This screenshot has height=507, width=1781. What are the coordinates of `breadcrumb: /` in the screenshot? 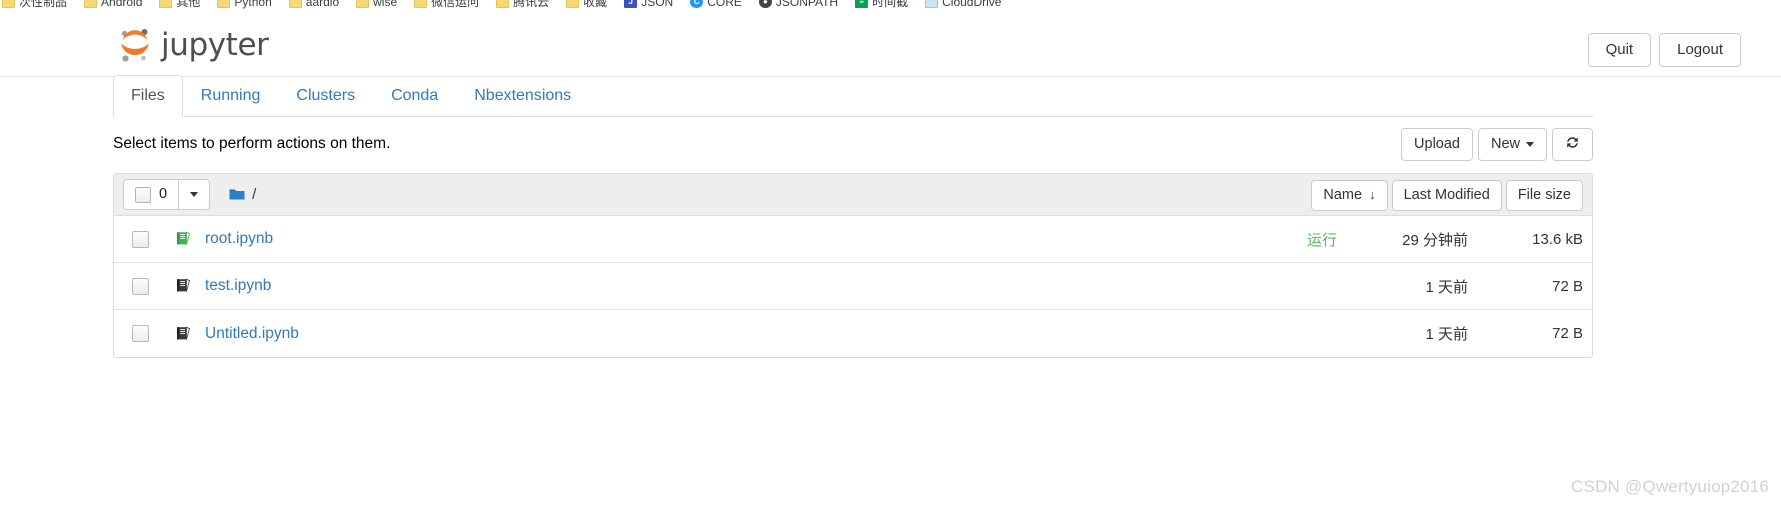 It's located at (242, 194).